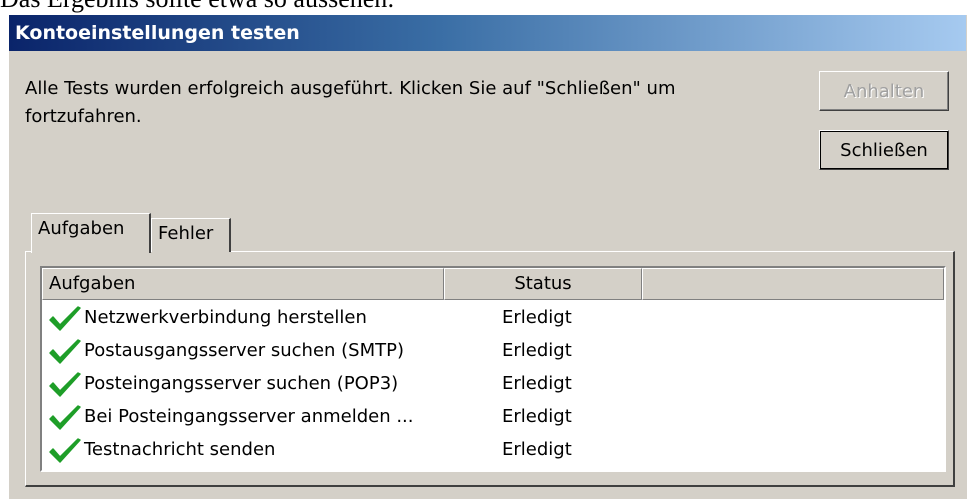 The width and height of the screenshot is (973, 499). What do you see at coordinates (543, 284) in the screenshot?
I see `column-header-status: Status` at bounding box center [543, 284].